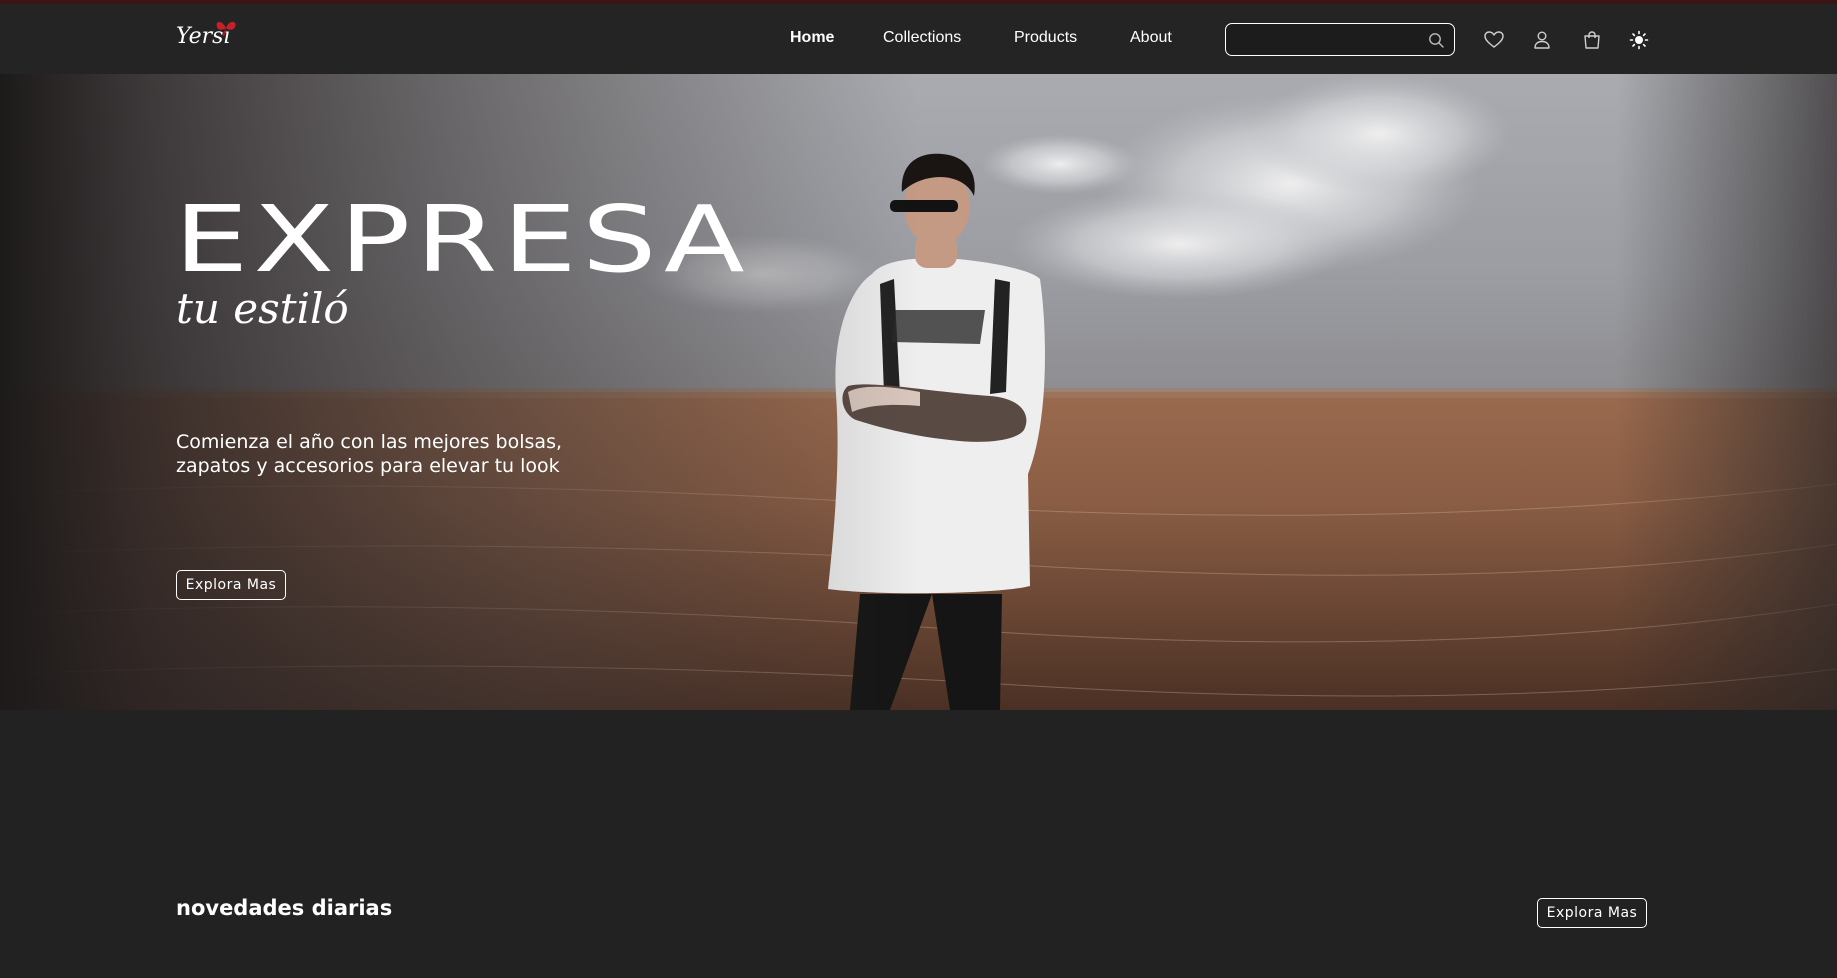 This screenshot has height=978, width=1837. I want to click on butterfly-icon, so click(226, 28).